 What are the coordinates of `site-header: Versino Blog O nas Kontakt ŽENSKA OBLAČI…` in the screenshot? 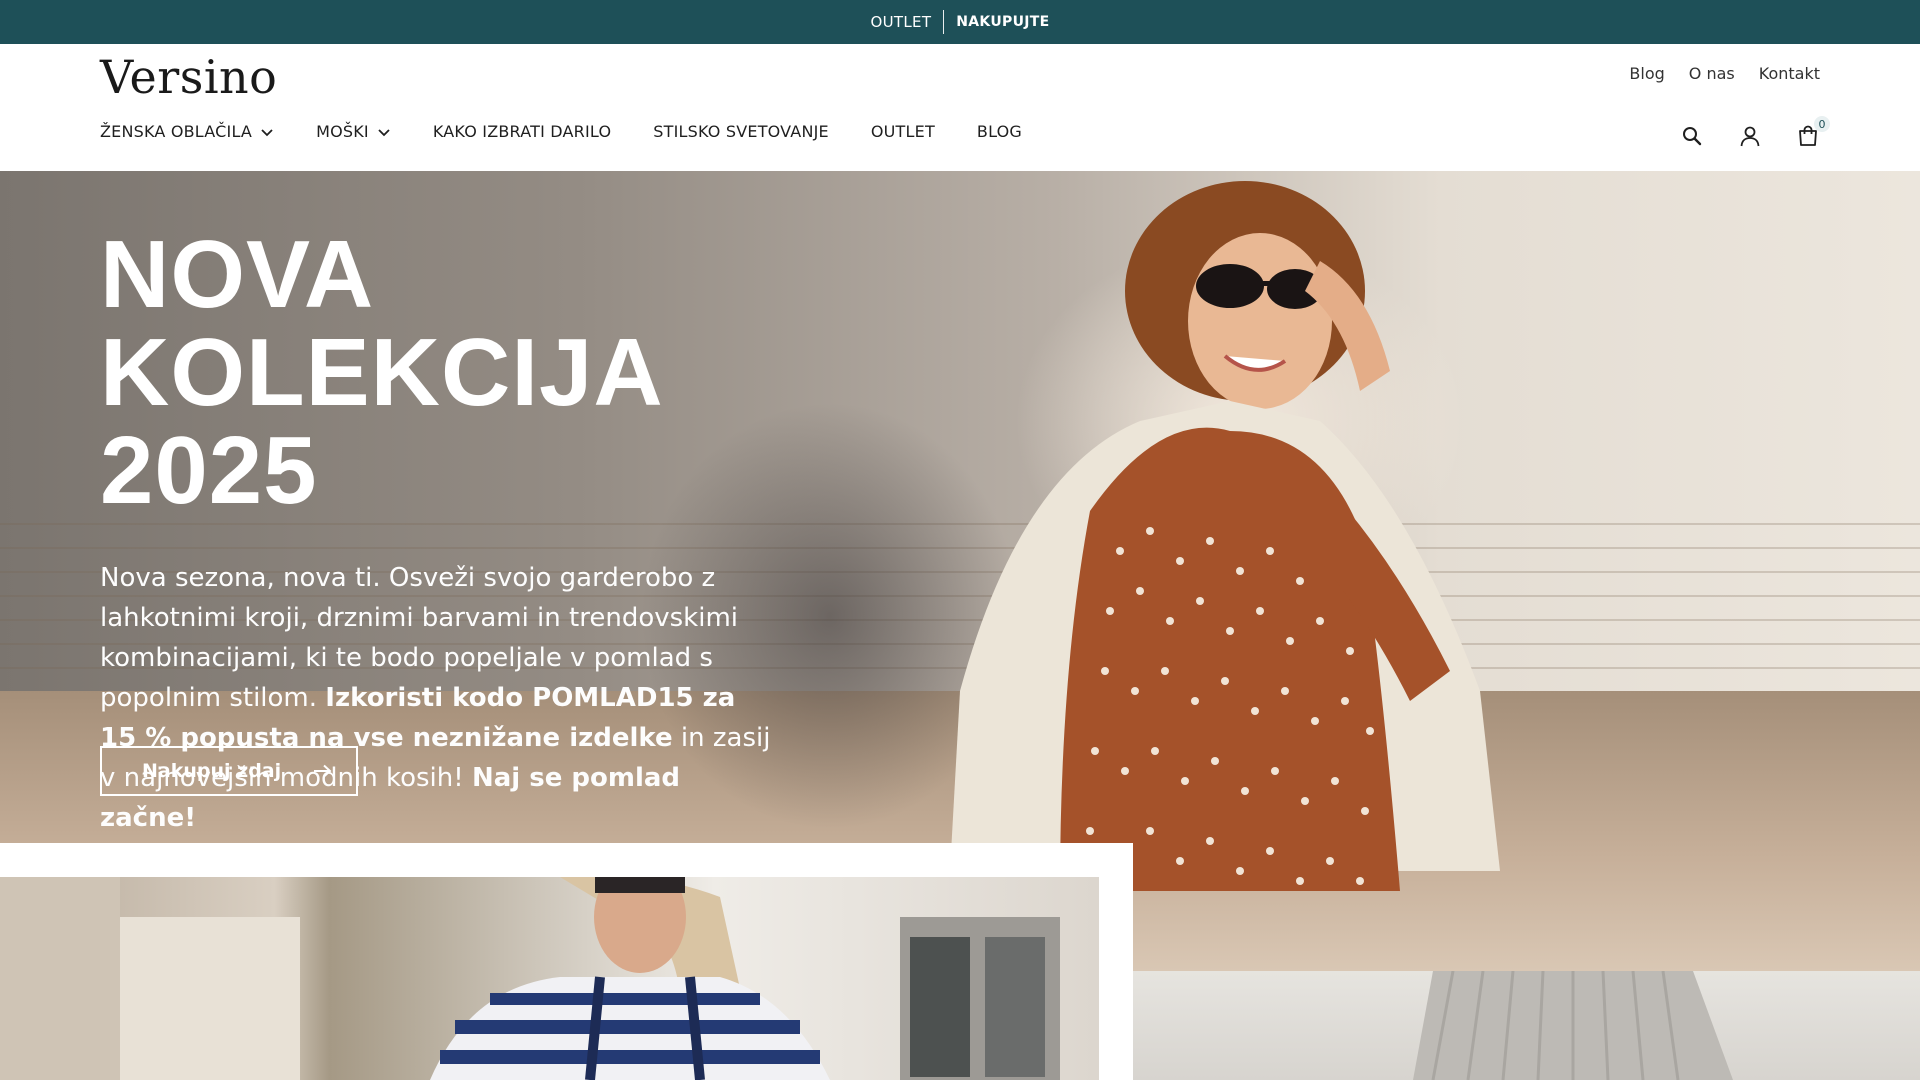 It's located at (960, 107).